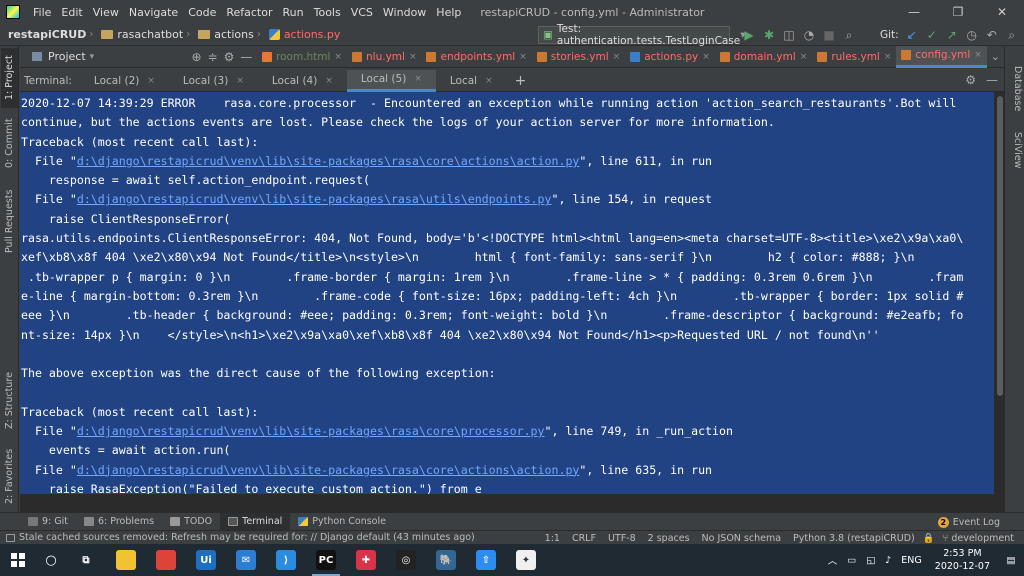 The height and width of the screenshot is (576, 1024). I want to click on editor-tab: domain.yml ×, so click(764, 57).